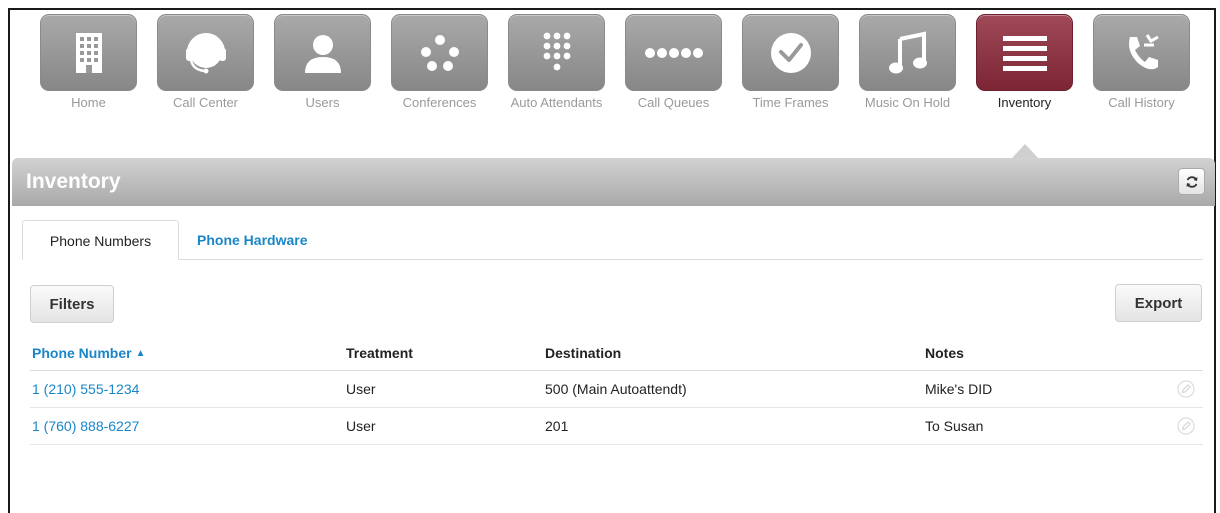 The height and width of the screenshot is (513, 1220). I want to click on column-header-phone-number: Phone Number ▲, so click(88, 353).